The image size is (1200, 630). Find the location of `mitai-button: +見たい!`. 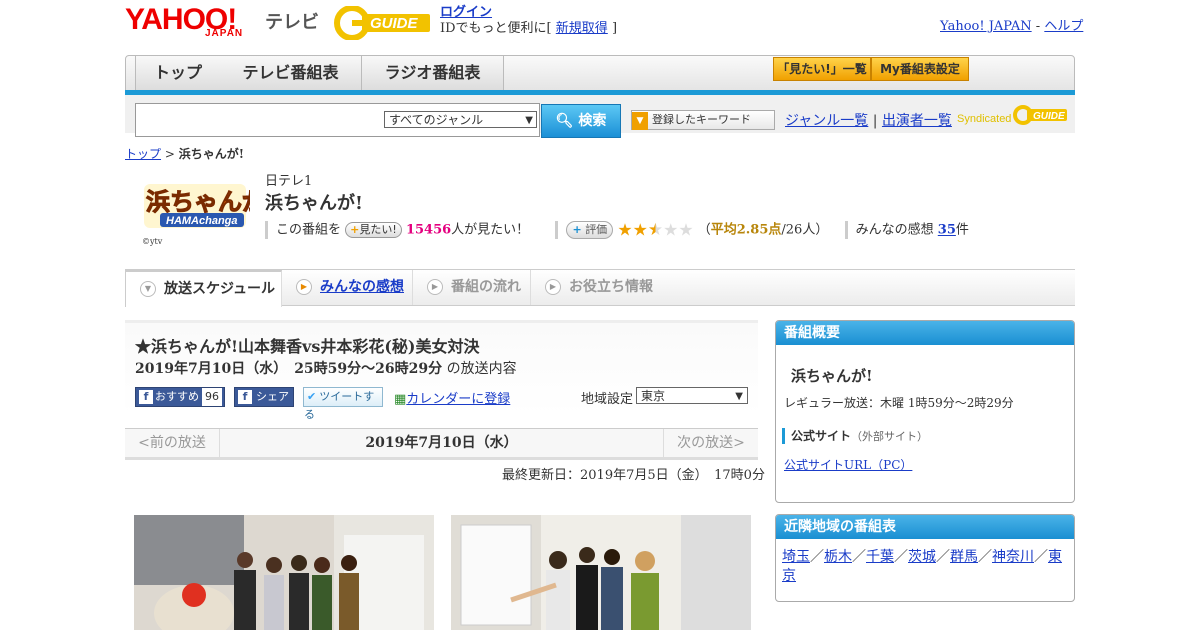

mitai-button: +見たい! is located at coordinates (373, 230).